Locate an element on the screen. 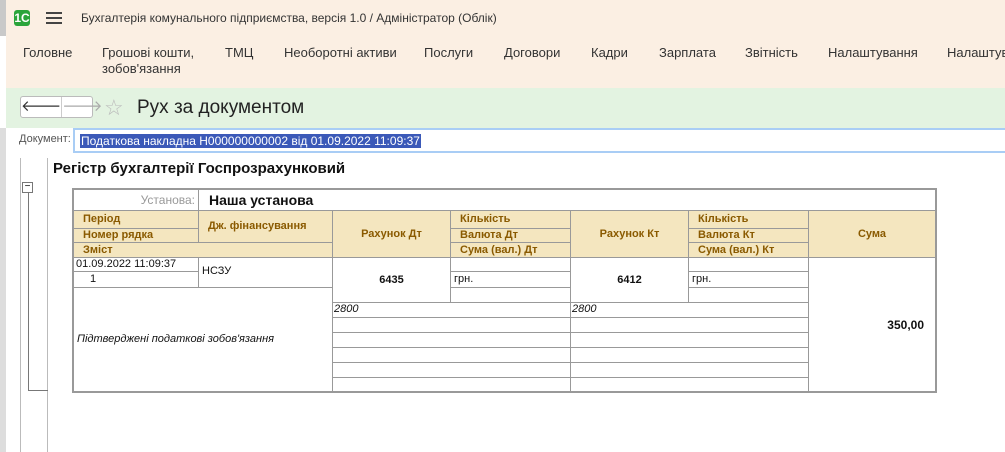  nav-buttons: 🡐 🡒 is located at coordinates (61, 107).